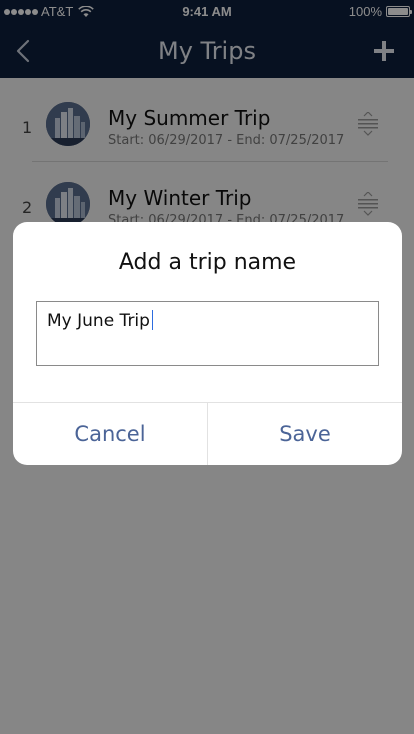 The height and width of the screenshot is (734, 414). I want to click on text-cursor, so click(152, 320).